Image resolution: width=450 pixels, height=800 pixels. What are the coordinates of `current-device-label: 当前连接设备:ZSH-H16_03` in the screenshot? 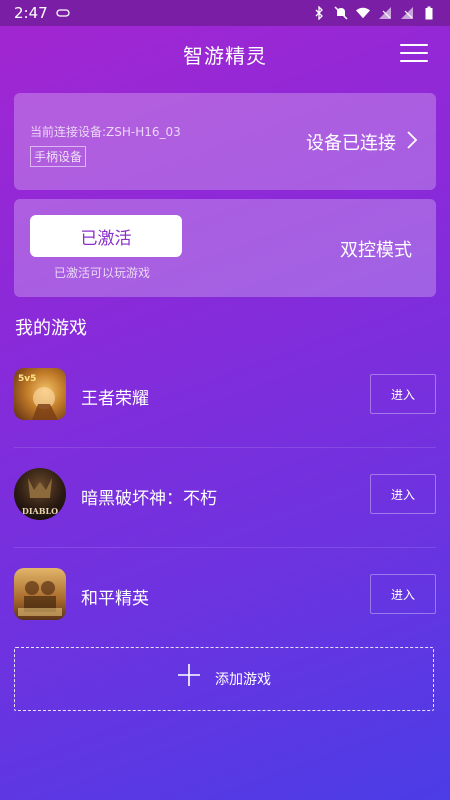 It's located at (105, 132).